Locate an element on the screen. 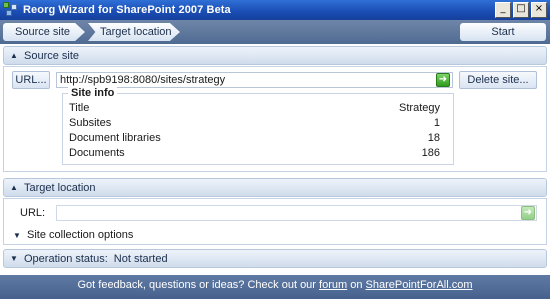  info-row-title: Title Strategy is located at coordinates (254, 109).